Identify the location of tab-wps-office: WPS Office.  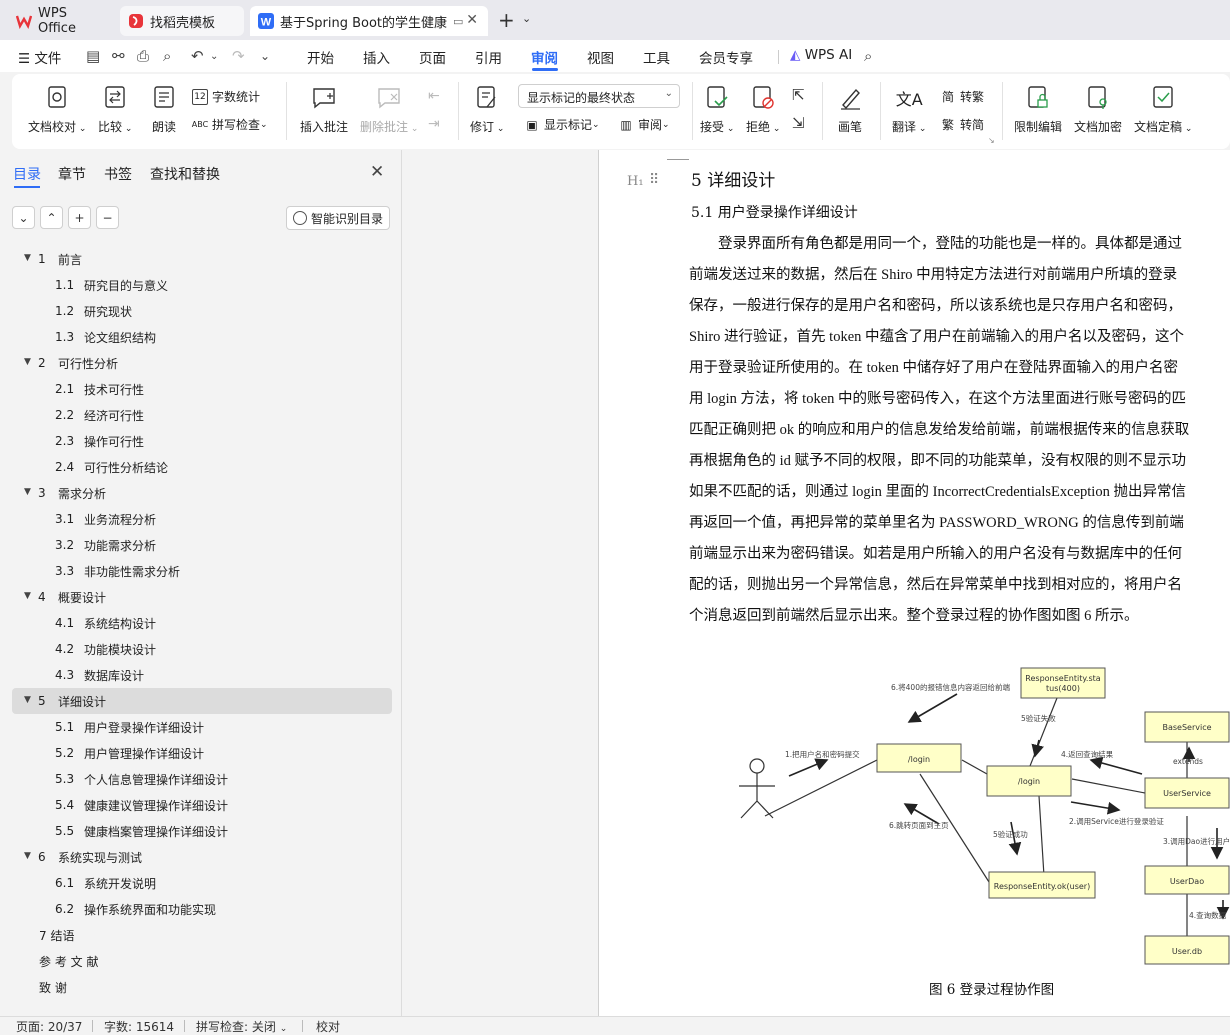
(61, 21).